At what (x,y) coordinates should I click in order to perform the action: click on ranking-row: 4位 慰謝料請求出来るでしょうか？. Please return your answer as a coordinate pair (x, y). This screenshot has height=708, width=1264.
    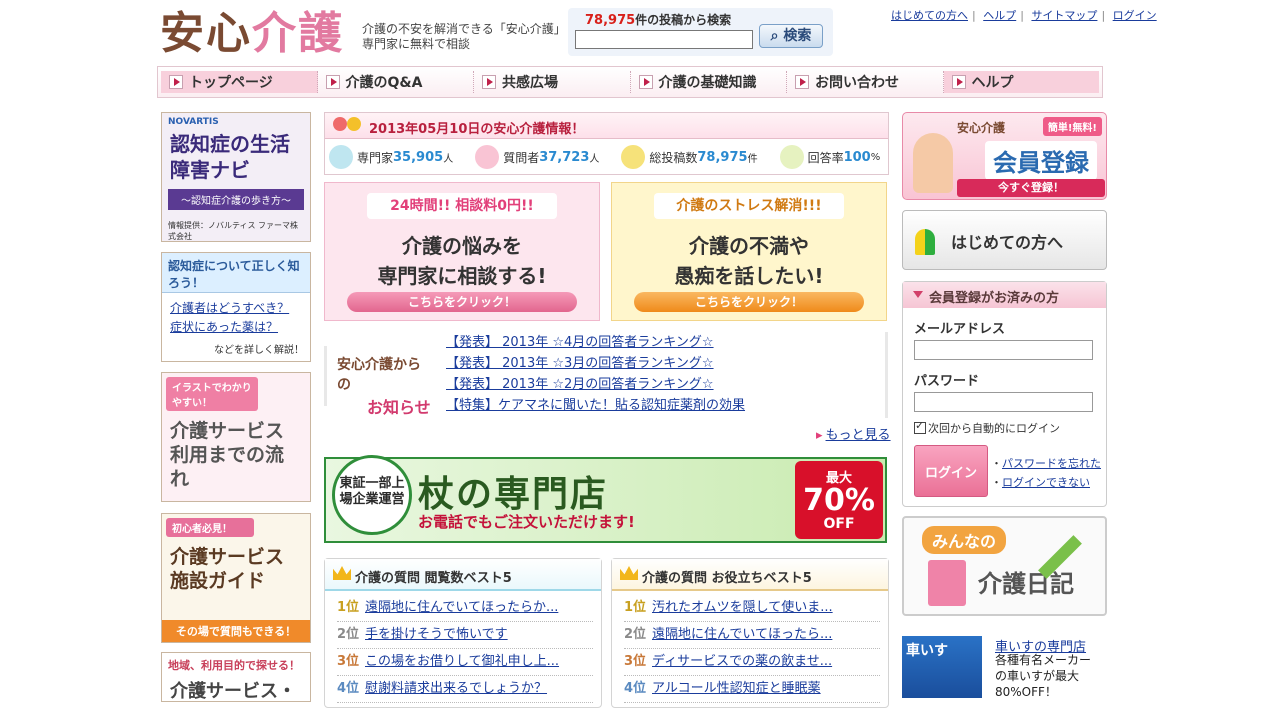
    Looking at the image, I should click on (465, 689).